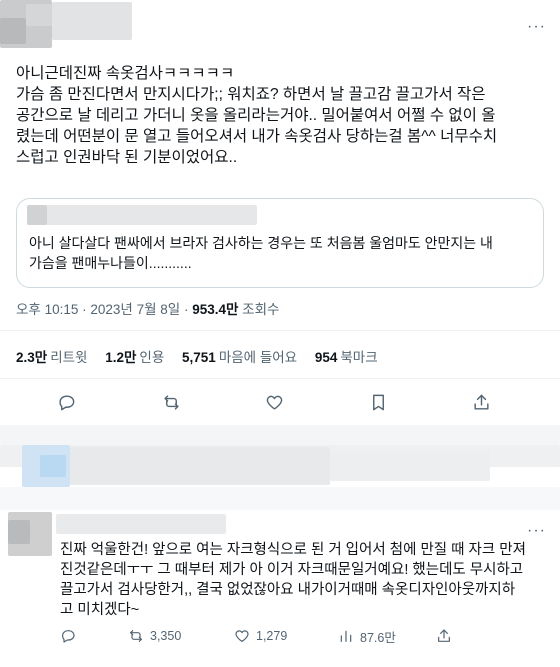 The height and width of the screenshot is (667, 560). Describe the element at coordinates (199, 357) in the screenshot. I see `stat-count: 5,751` at that location.